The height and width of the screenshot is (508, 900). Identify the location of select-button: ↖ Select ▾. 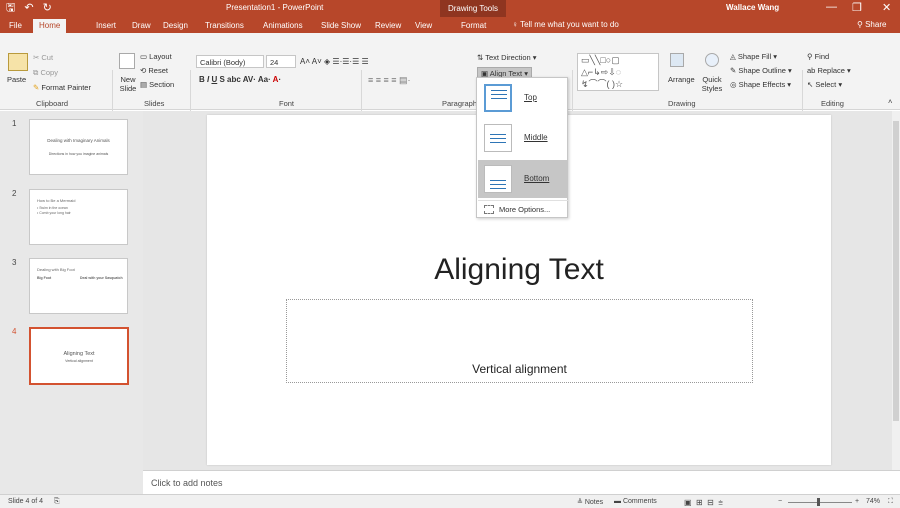
(824, 84).